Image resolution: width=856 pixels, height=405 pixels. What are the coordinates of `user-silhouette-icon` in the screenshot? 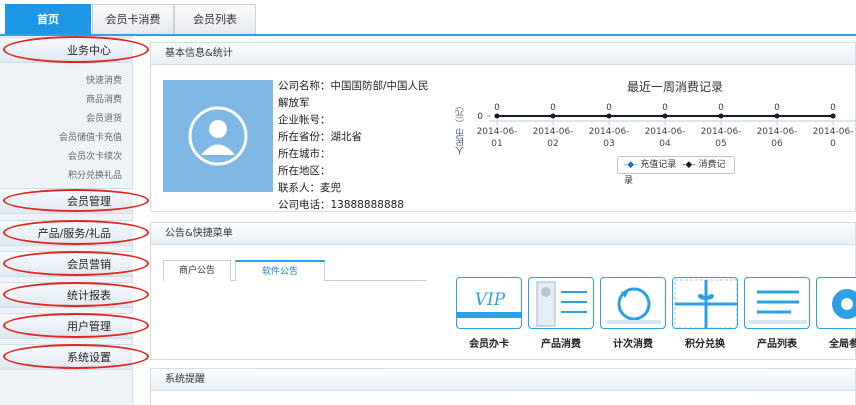 It's located at (218, 136).